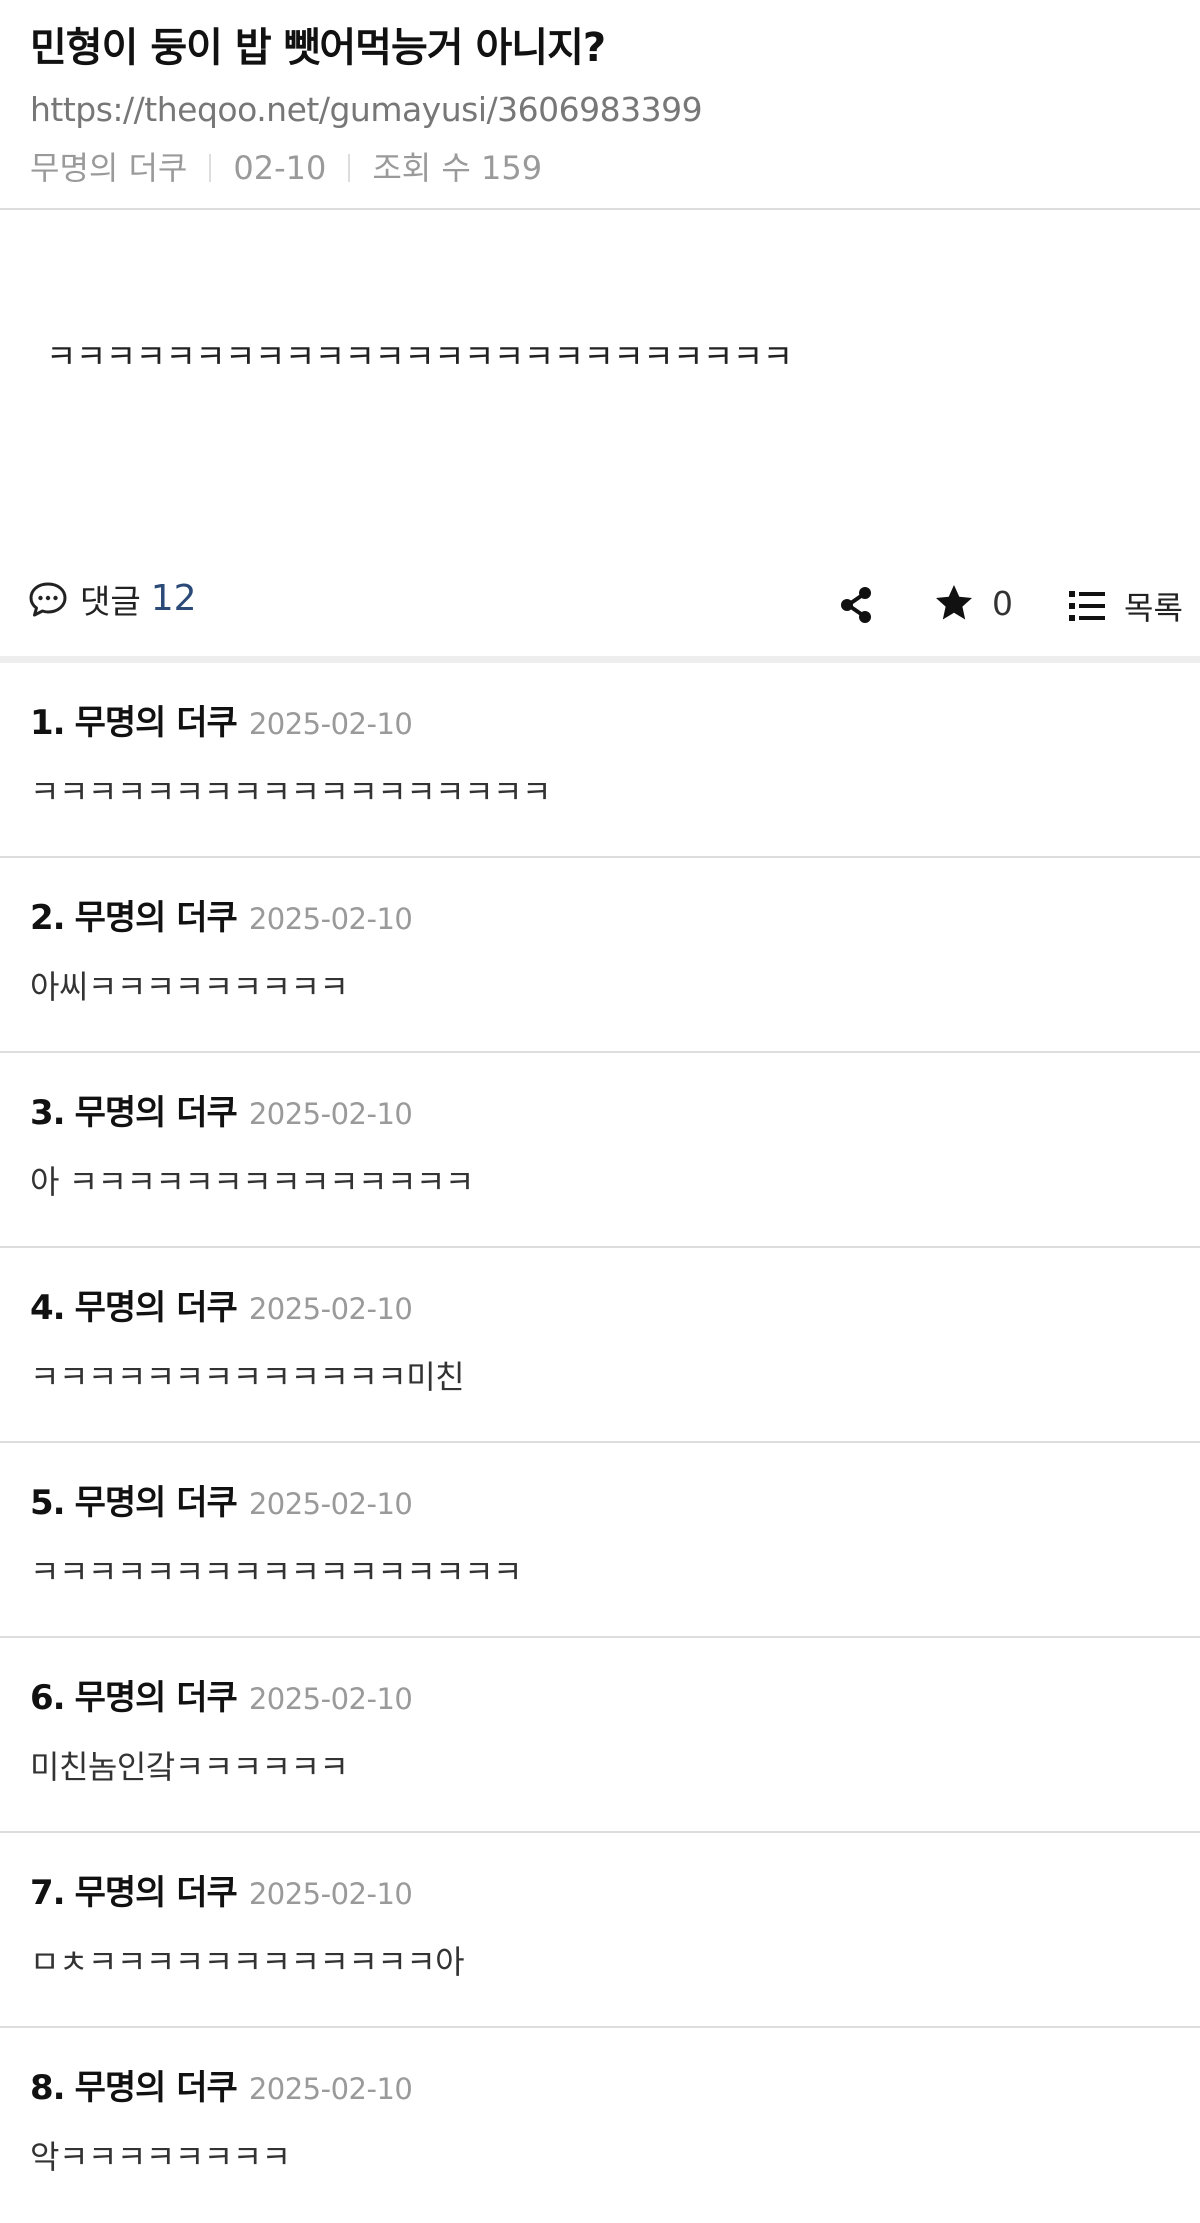 This screenshot has width=1200, height=2223. Describe the element at coordinates (48, 918) in the screenshot. I see `comment-number: 2.` at that location.